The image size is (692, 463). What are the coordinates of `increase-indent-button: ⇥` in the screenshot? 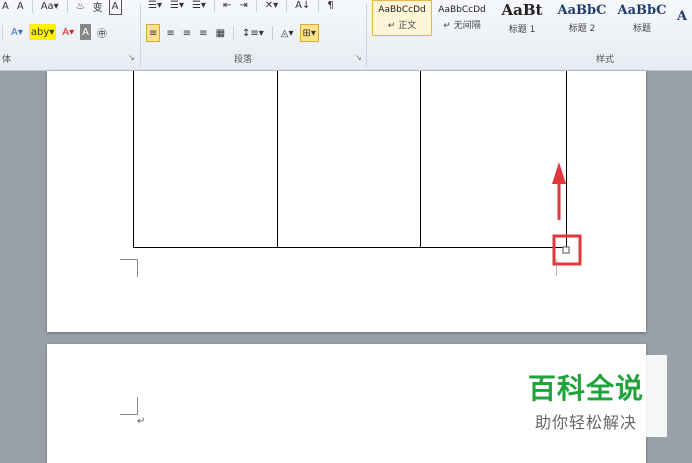 It's located at (243, 6).